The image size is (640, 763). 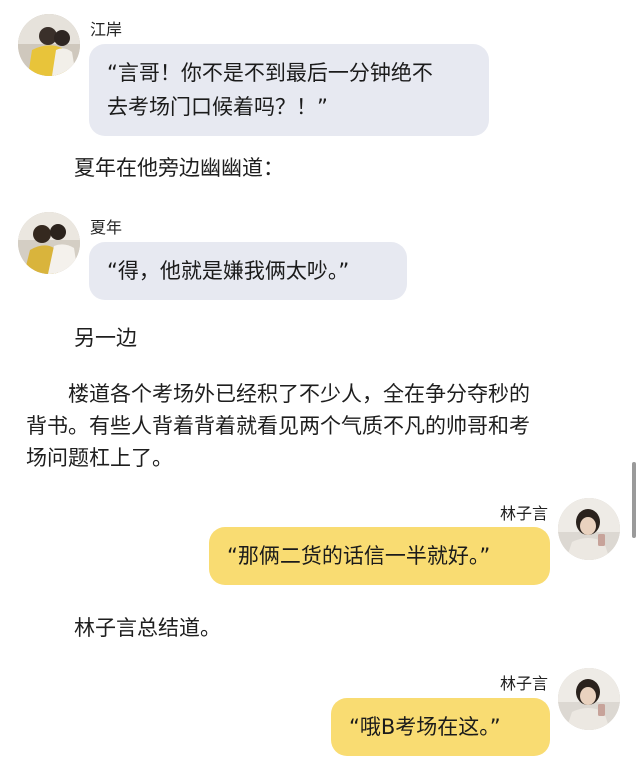 I want to click on chat-bubble-left: “言哥！你不是不到最后一分钟绝不 去考场门口候着吗？！”, so click(x=289, y=90).